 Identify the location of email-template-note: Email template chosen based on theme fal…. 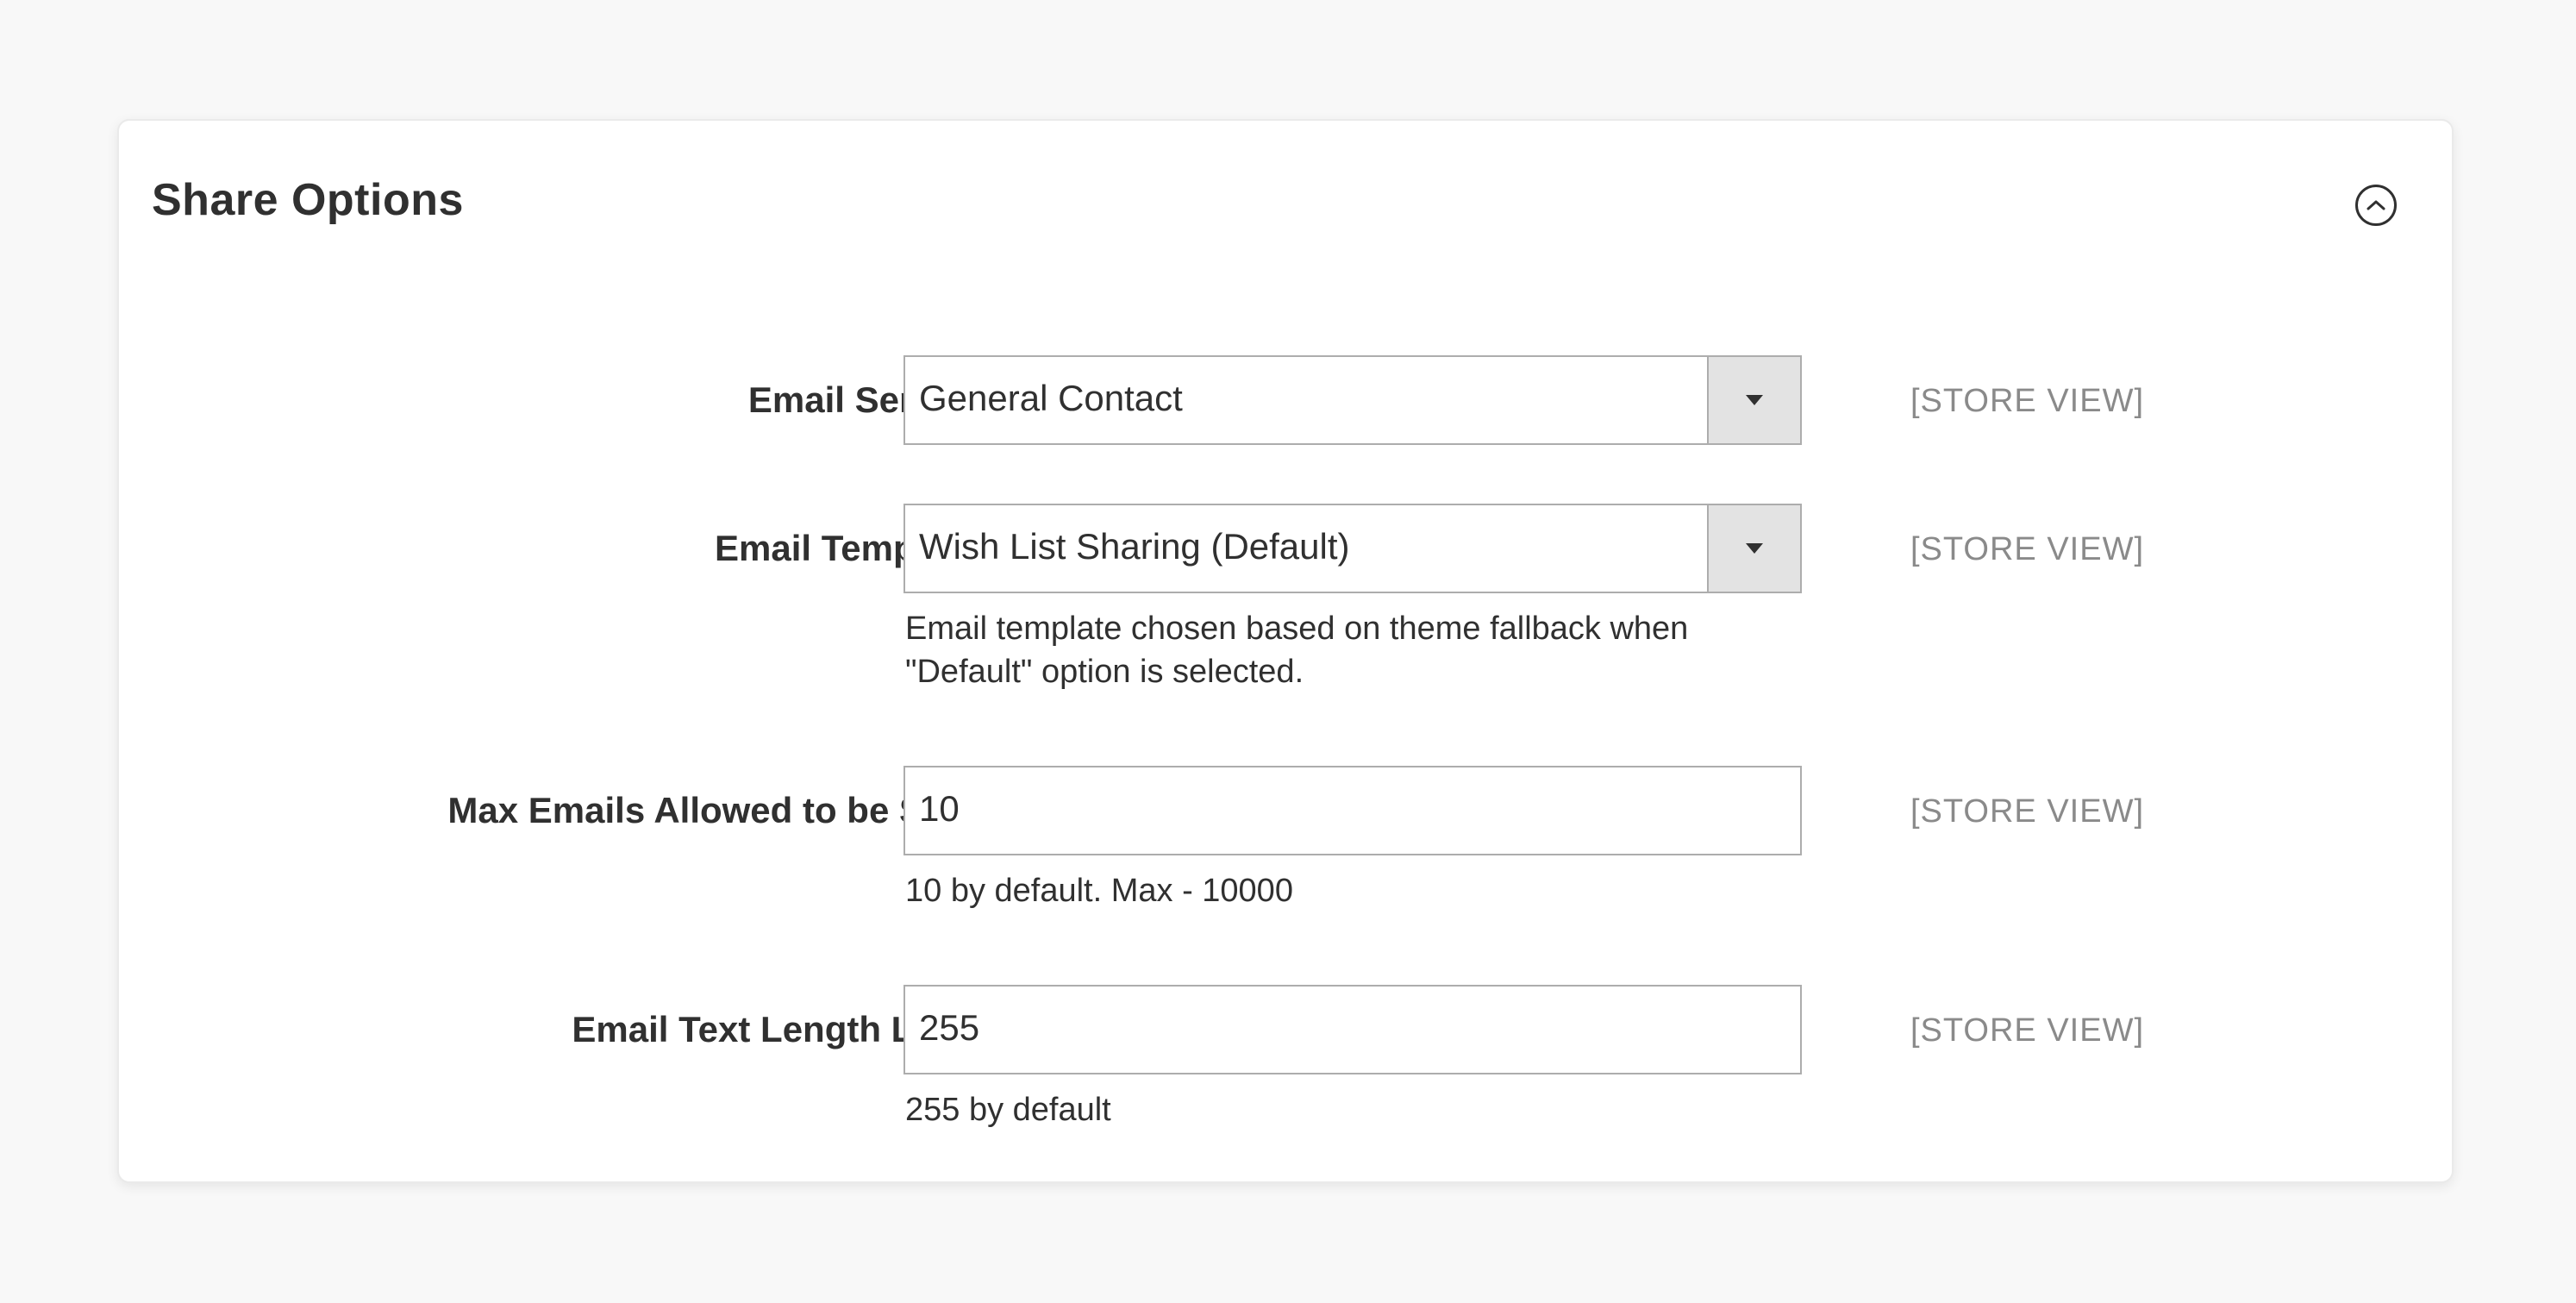
(1353, 650).